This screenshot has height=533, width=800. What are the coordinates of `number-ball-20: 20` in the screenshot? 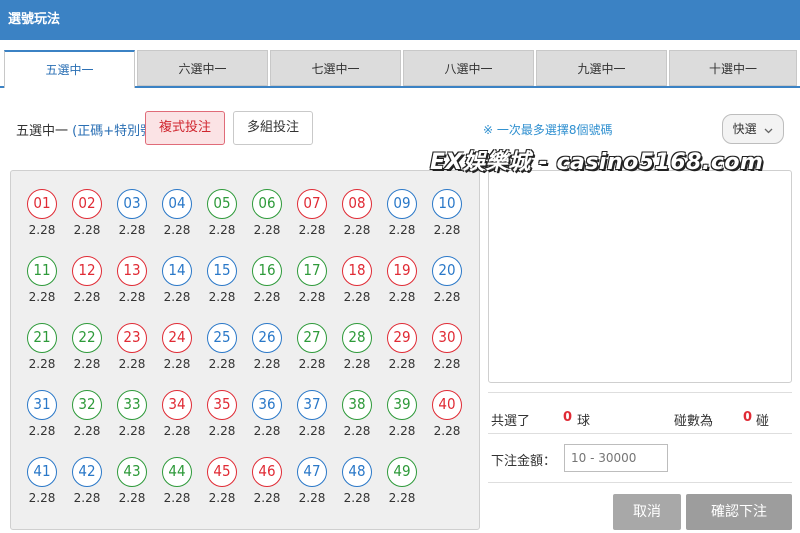 It's located at (447, 271).